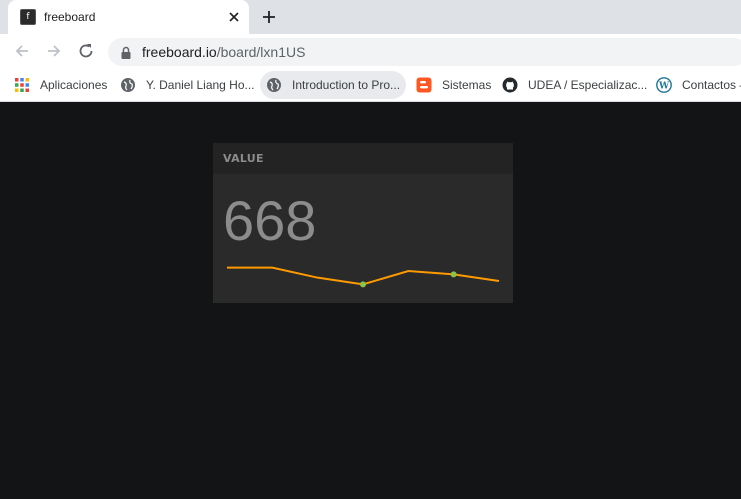  I want to click on bookmark-label: Contactos –, so click(711, 85).